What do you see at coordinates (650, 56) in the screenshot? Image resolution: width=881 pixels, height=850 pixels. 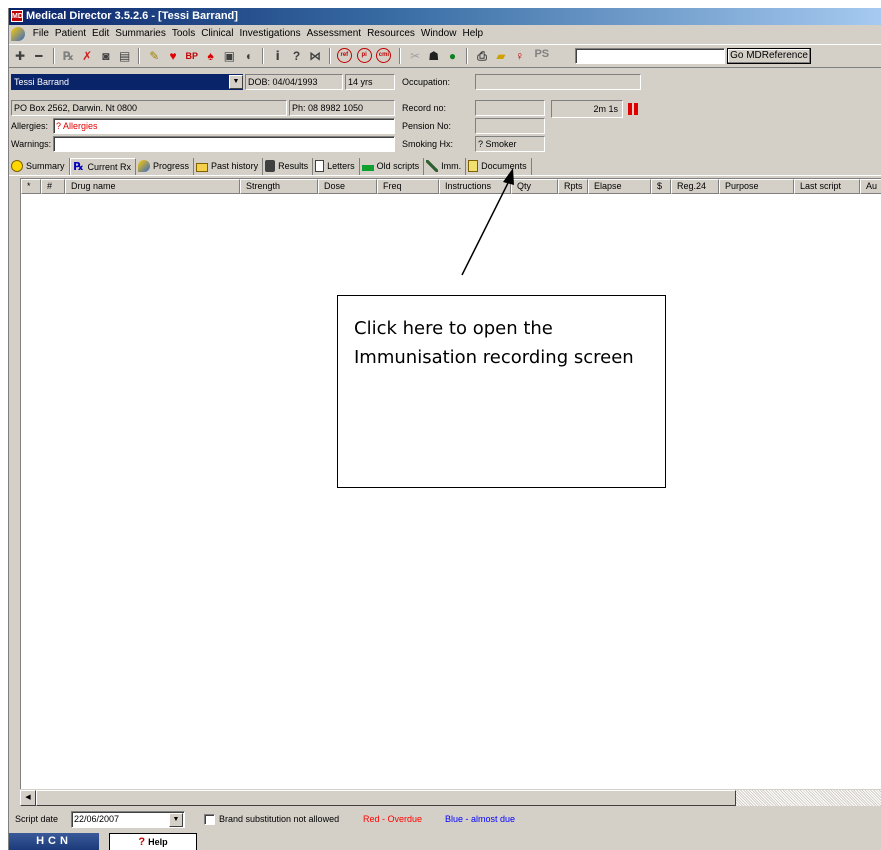 I see `mdreference-search-input` at bounding box center [650, 56].